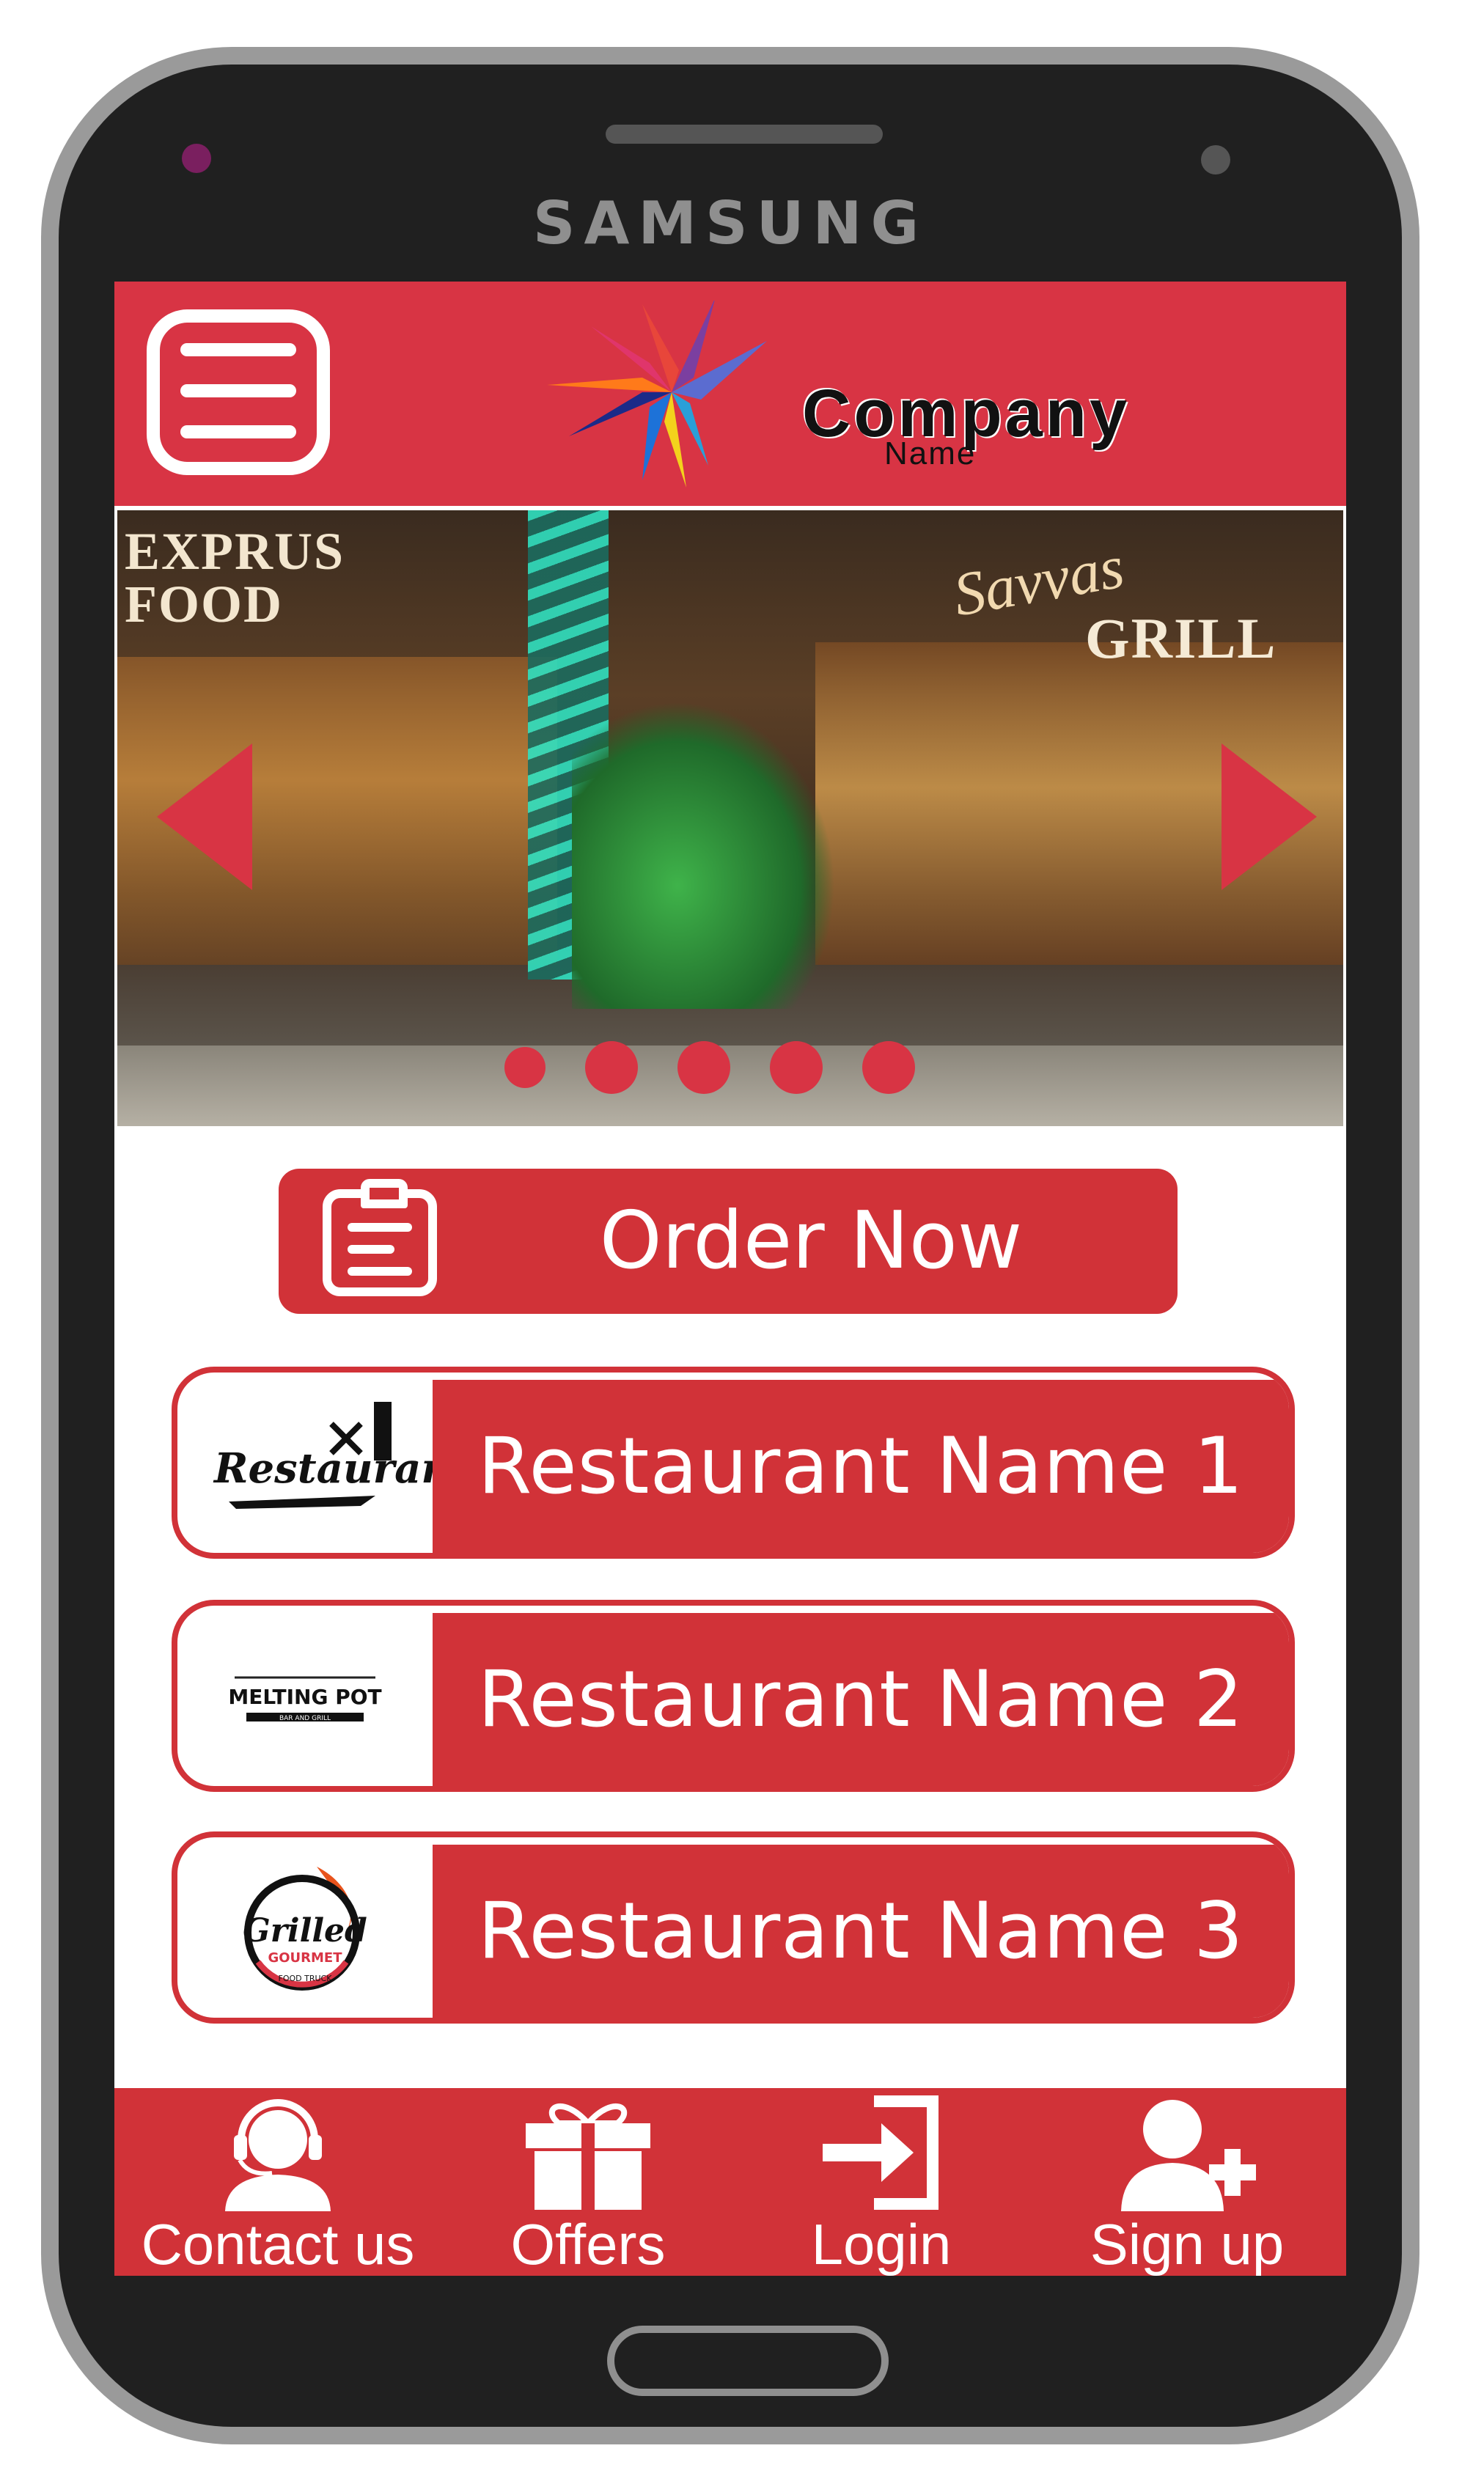  Describe the element at coordinates (588, 2244) in the screenshot. I see `nav-offers-label: Offers` at that location.